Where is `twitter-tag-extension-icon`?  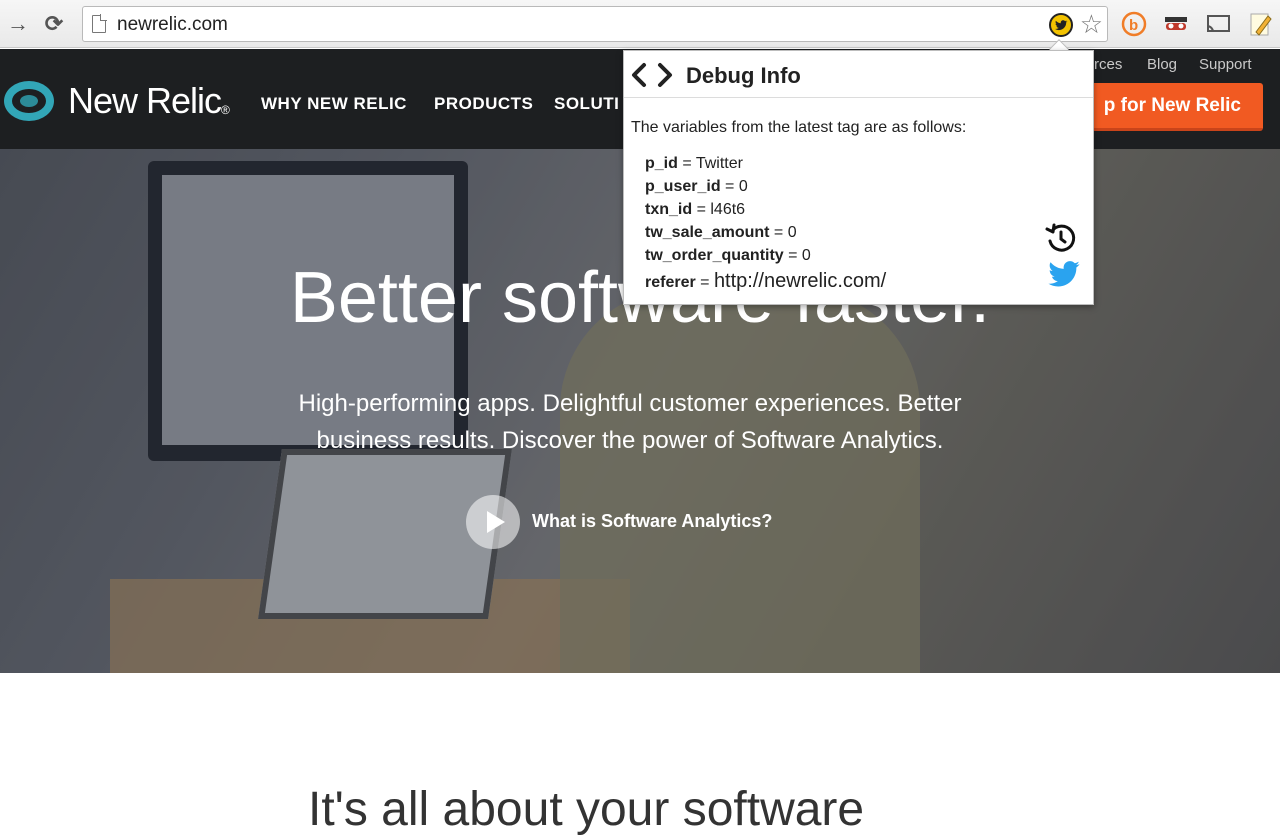
twitter-tag-extension-icon is located at coordinates (1061, 25).